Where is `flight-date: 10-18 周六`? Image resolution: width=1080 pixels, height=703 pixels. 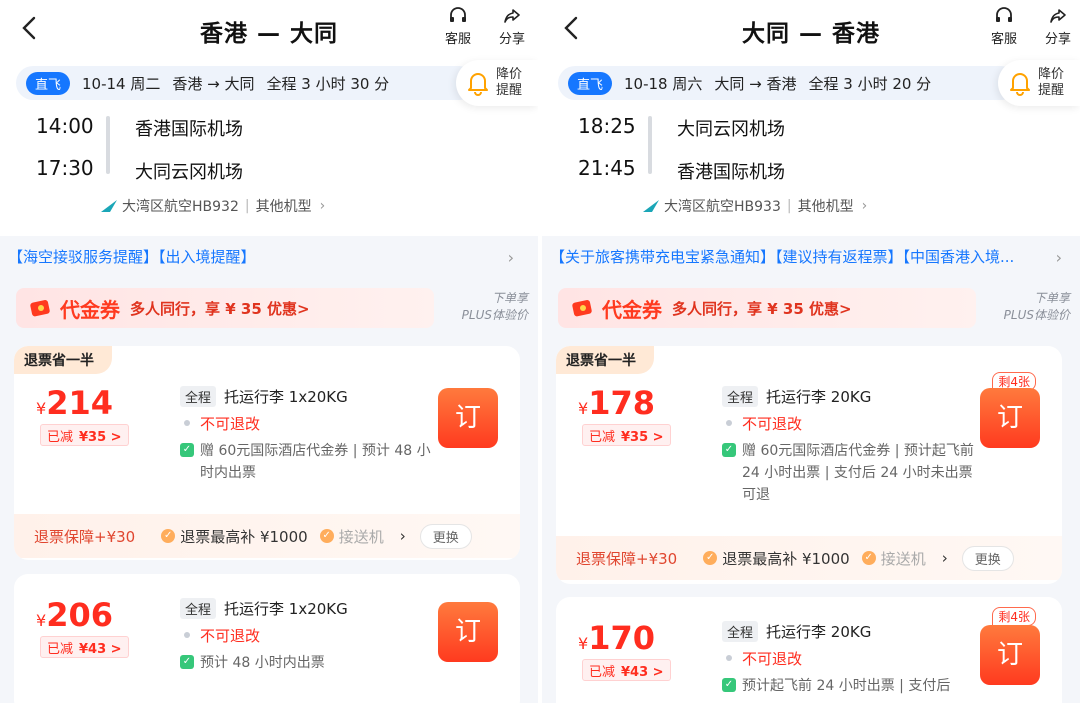
flight-date: 10-18 周六 is located at coordinates (663, 83).